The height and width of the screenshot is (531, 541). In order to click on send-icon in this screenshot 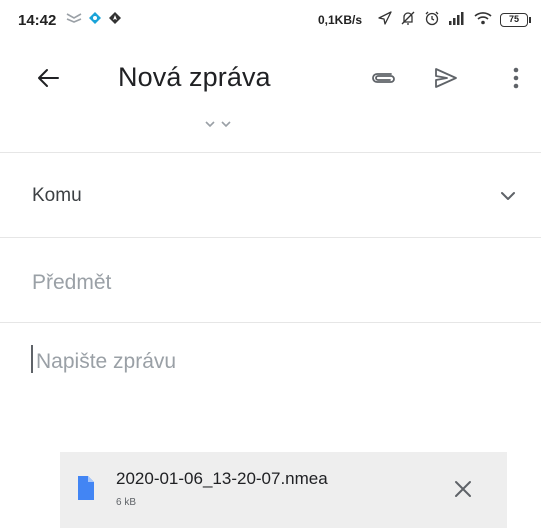, I will do `click(446, 80)`.